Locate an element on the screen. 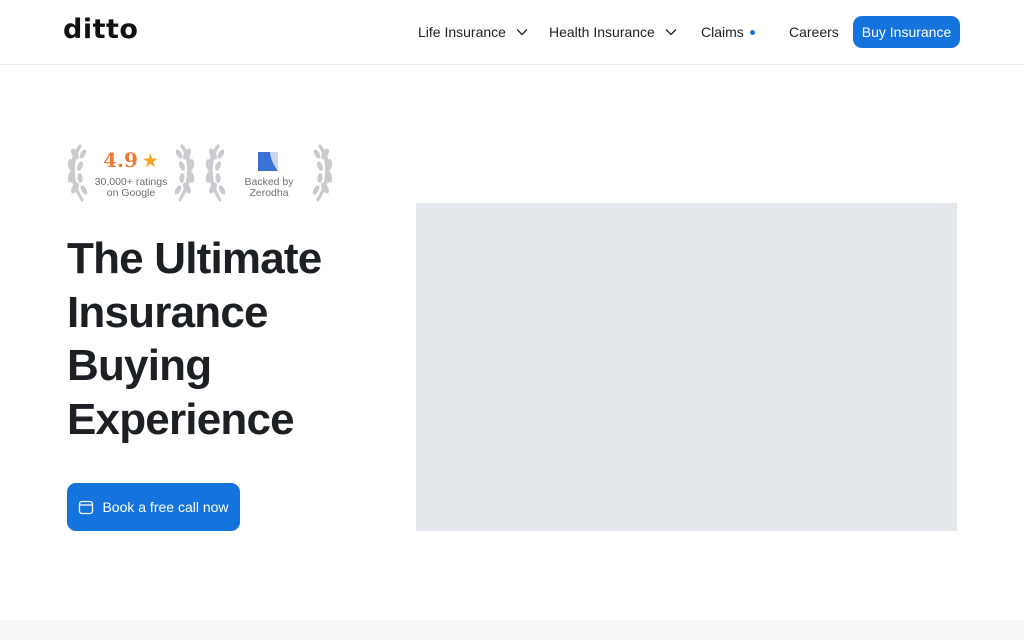 The image size is (1024, 640). nav-claims-label: Claims is located at coordinates (722, 32).